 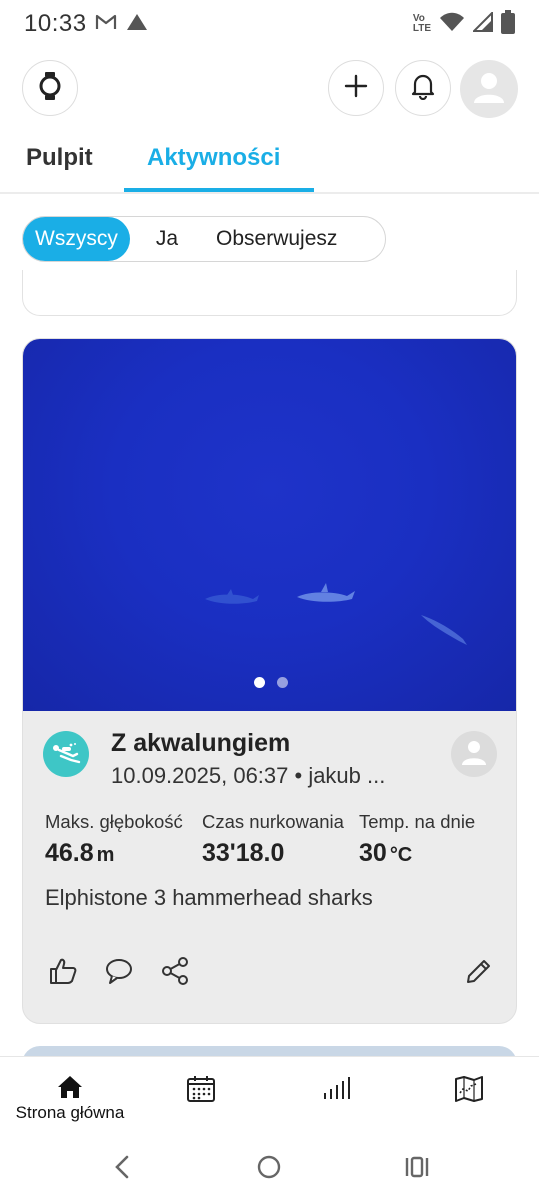 I want to click on photo-pager, so click(x=269, y=682).